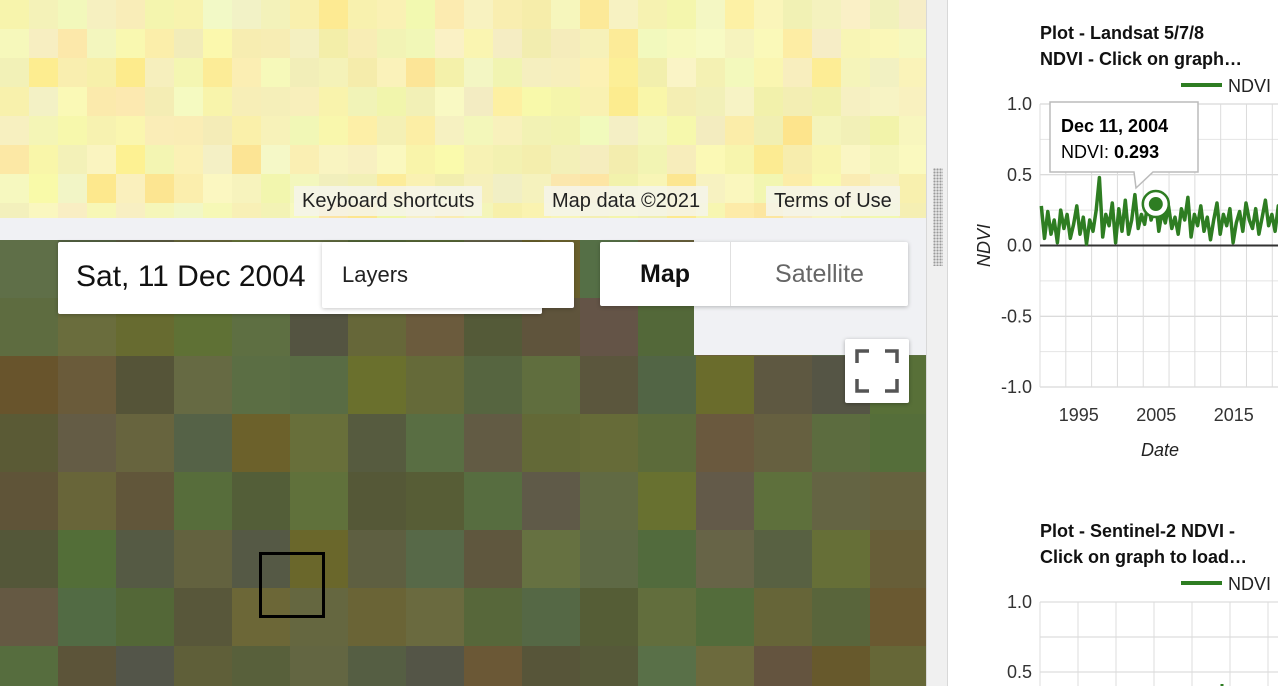 This screenshot has width=1278, height=686. I want to click on y-tick-label: -1.0, so click(1016, 387).